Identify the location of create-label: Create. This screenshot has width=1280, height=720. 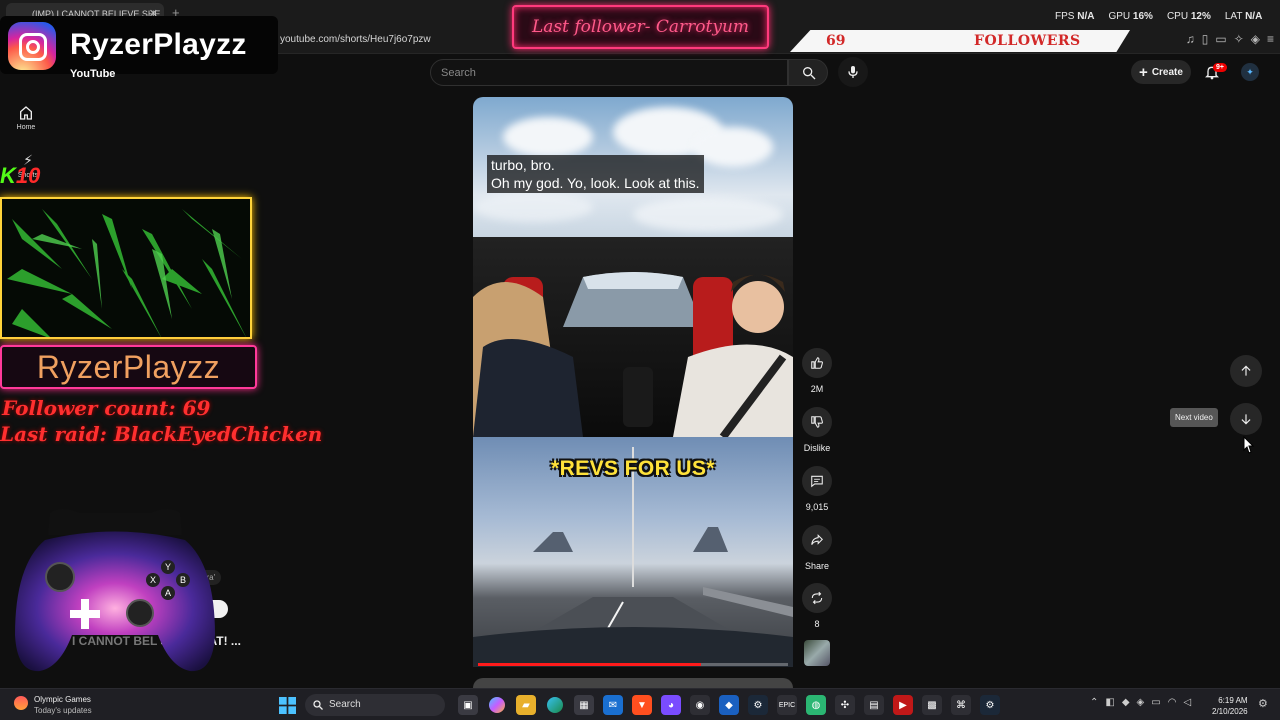
(1167, 72).